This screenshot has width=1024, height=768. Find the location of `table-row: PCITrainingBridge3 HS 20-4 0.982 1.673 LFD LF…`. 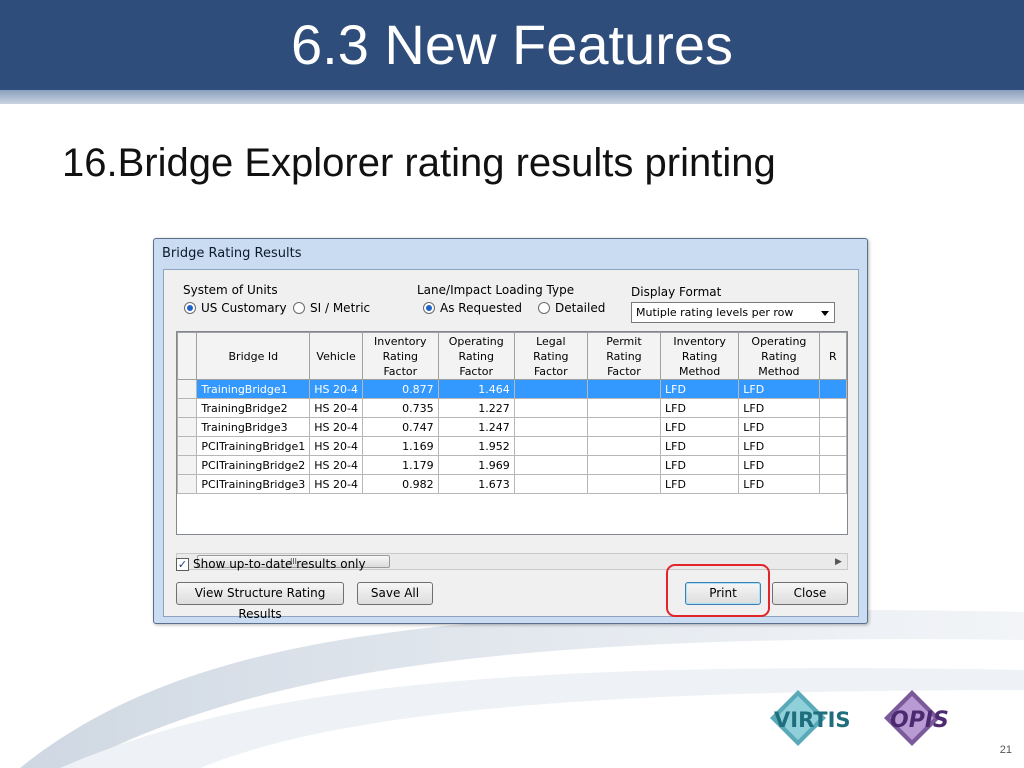

table-row: PCITrainingBridge3 HS 20-4 0.982 1.673 LFD LF… is located at coordinates (512, 484).